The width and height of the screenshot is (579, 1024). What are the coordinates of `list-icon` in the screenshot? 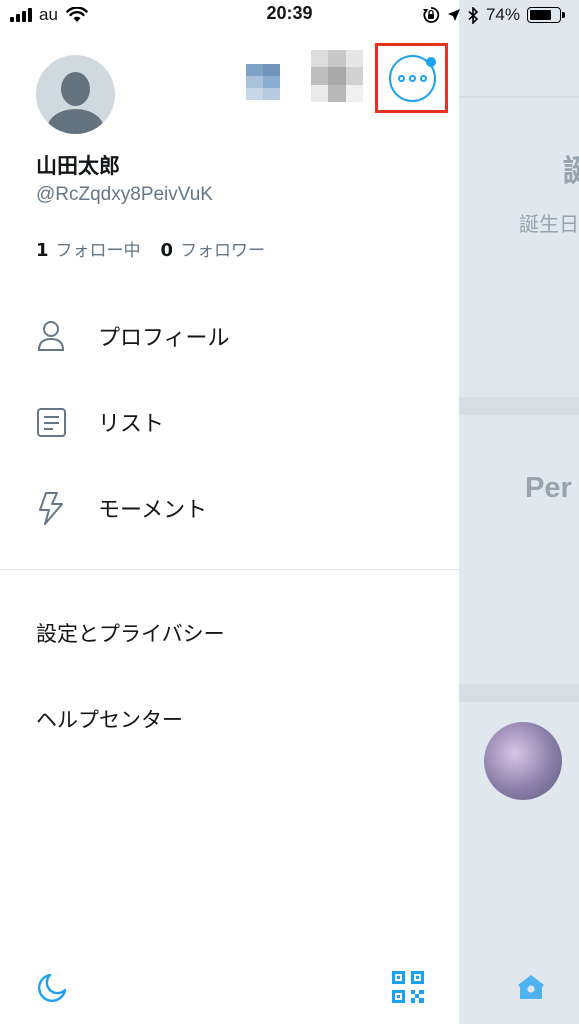 It's located at (51, 422).